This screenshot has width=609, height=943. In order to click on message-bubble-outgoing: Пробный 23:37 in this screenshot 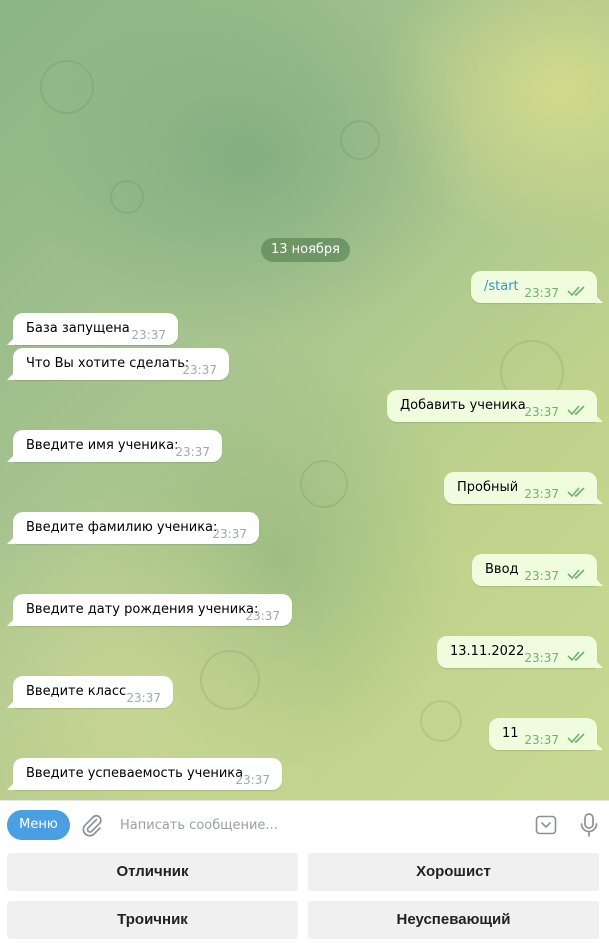, I will do `click(523, 488)`.